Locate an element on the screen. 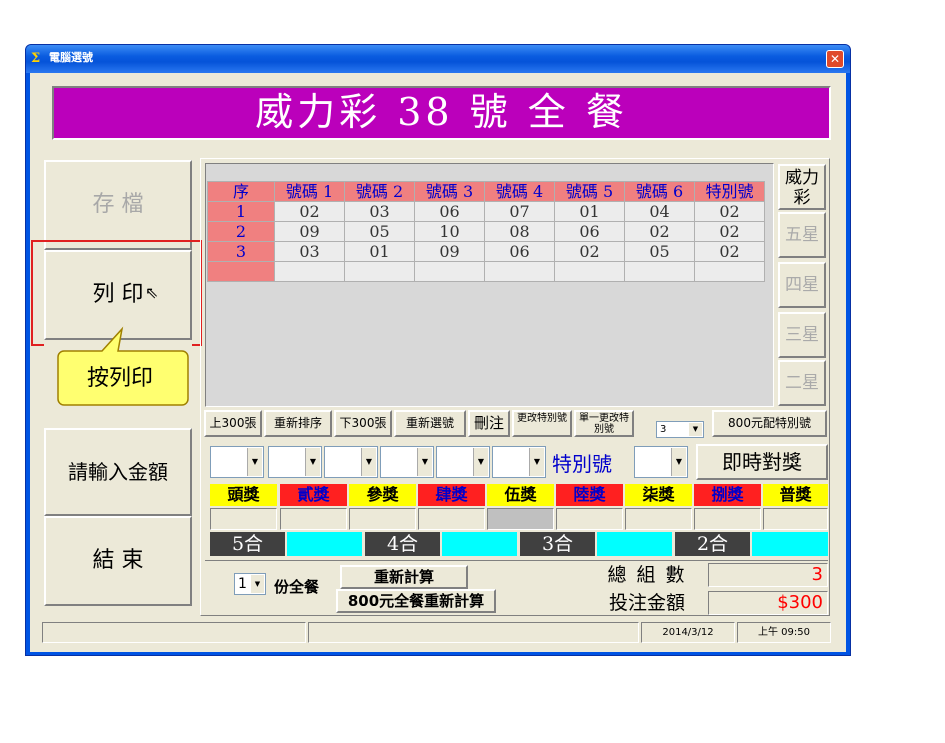  single-change-special-button: 單一更改特別號 is located at coordinates (604, 423).